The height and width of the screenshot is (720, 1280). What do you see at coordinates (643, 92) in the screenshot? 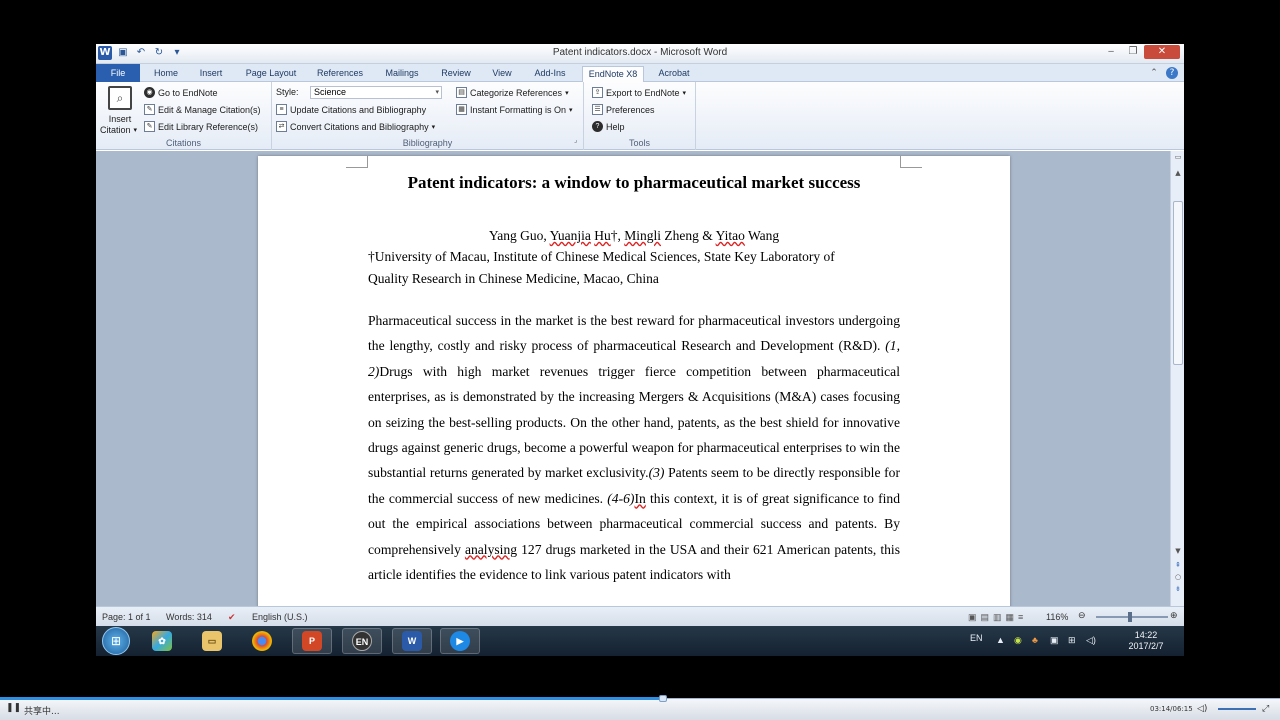
I see `export-label: Export to EndNote` at bounding box center [643, 92].